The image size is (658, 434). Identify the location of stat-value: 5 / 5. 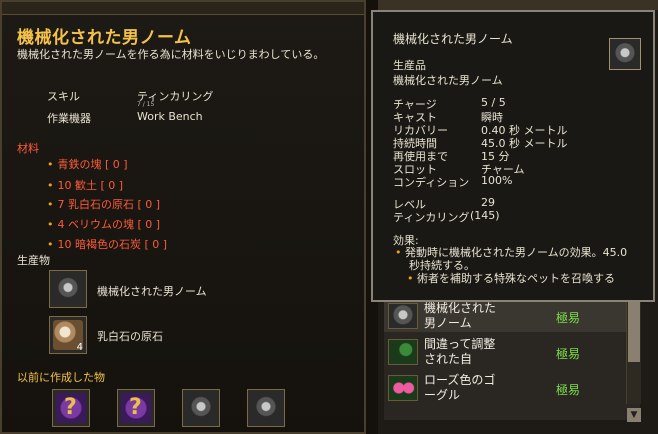
(493, 102).